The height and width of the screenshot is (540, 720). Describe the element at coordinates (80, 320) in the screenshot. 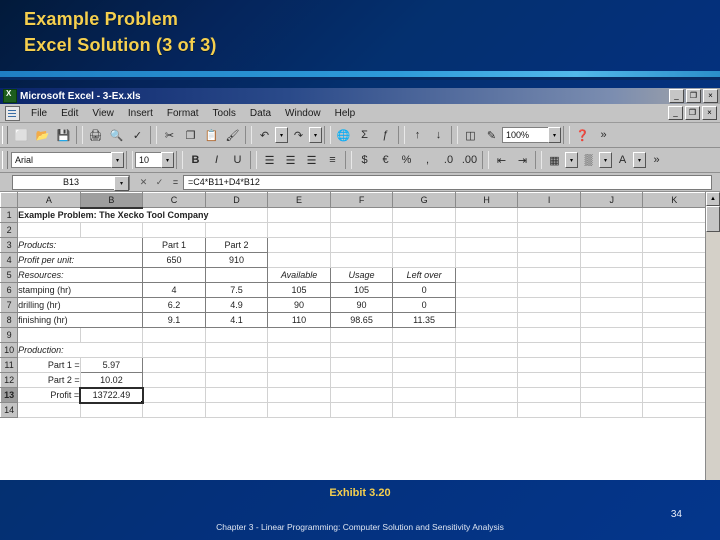

I see `cell-A8: finishing (hr)` at that location.